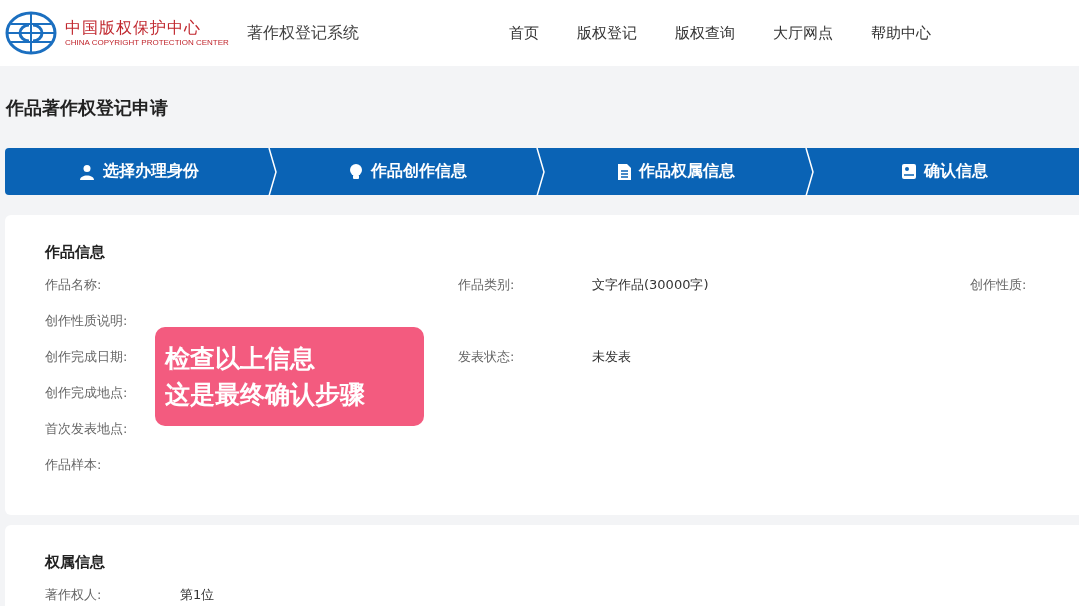 Image resolution: width=1079 pixels, height=606 pixels. What do you see at coordinates (87, 171) in the screenshot?
I see `person-icon` at bounding box center [87, 171].